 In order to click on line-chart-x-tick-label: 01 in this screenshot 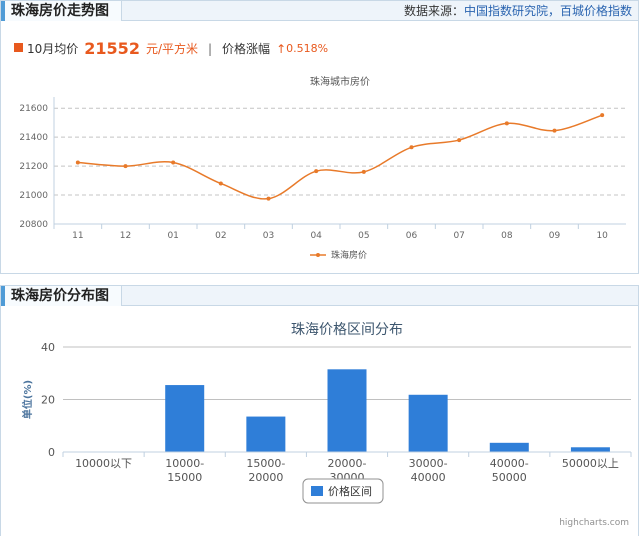, I will do `click(172, 236)`.